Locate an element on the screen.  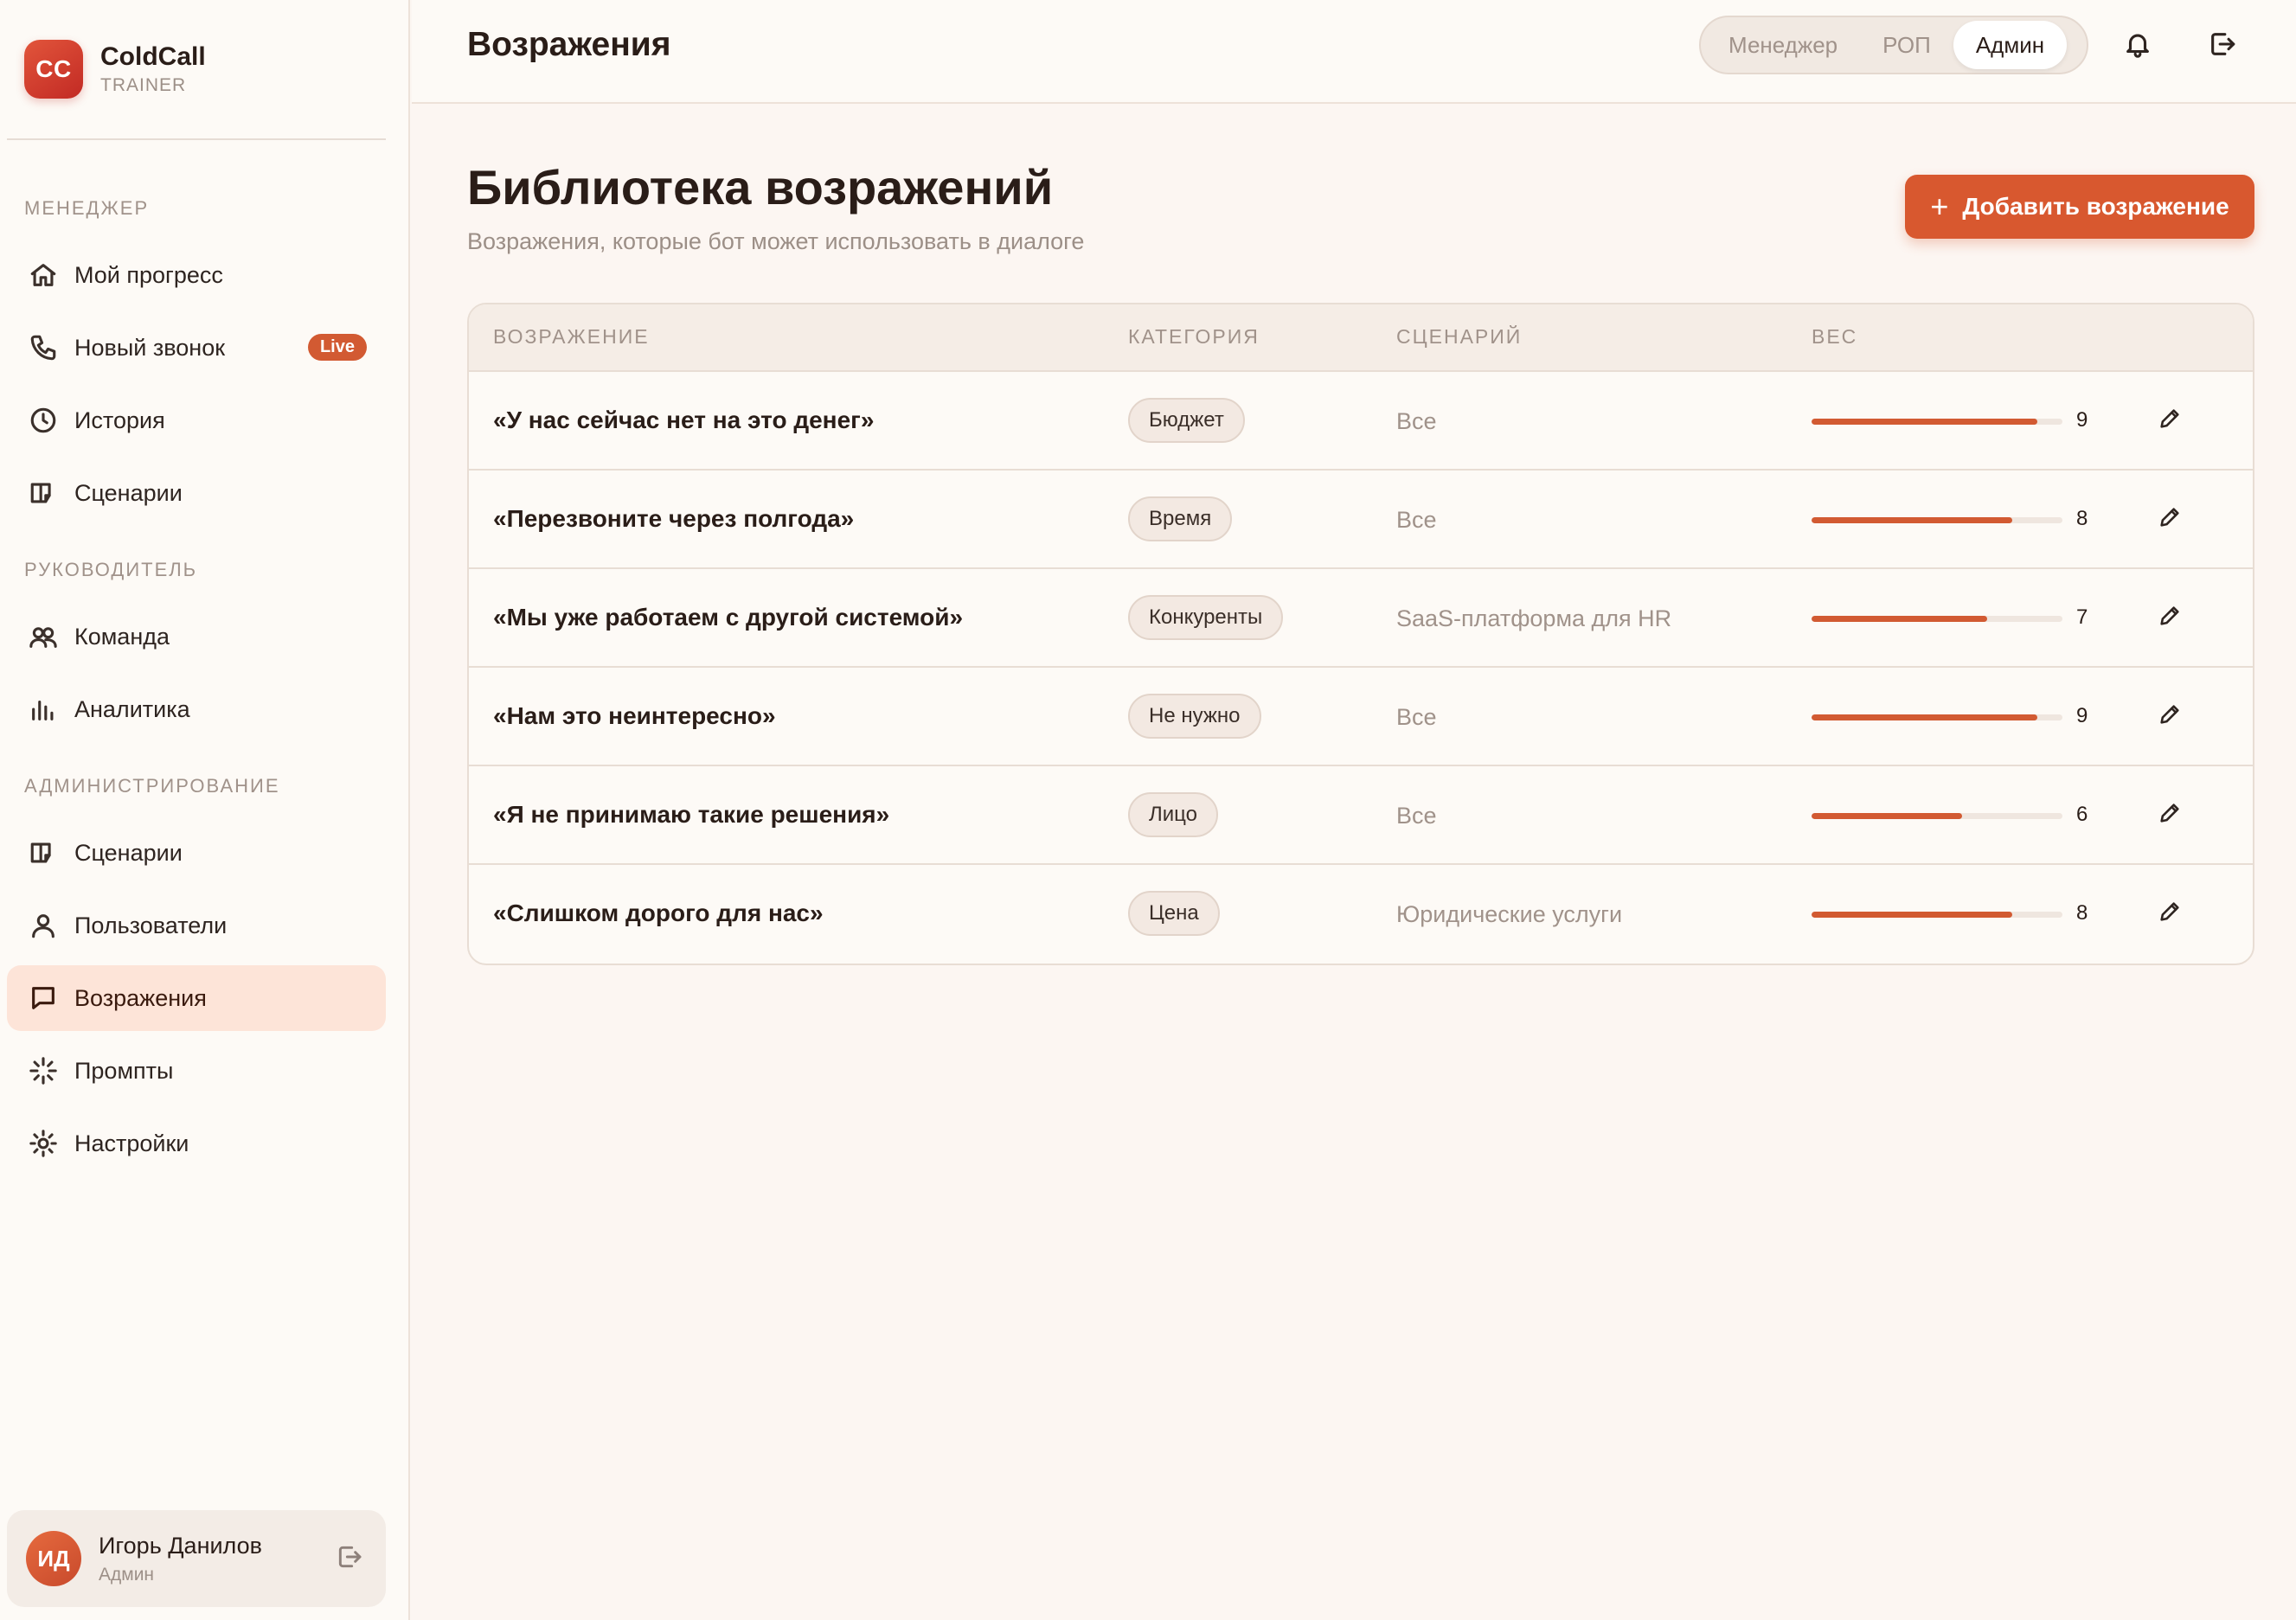
nav-section-manager: МЕНЕДЖЕР is located at coordinates (87, 208).